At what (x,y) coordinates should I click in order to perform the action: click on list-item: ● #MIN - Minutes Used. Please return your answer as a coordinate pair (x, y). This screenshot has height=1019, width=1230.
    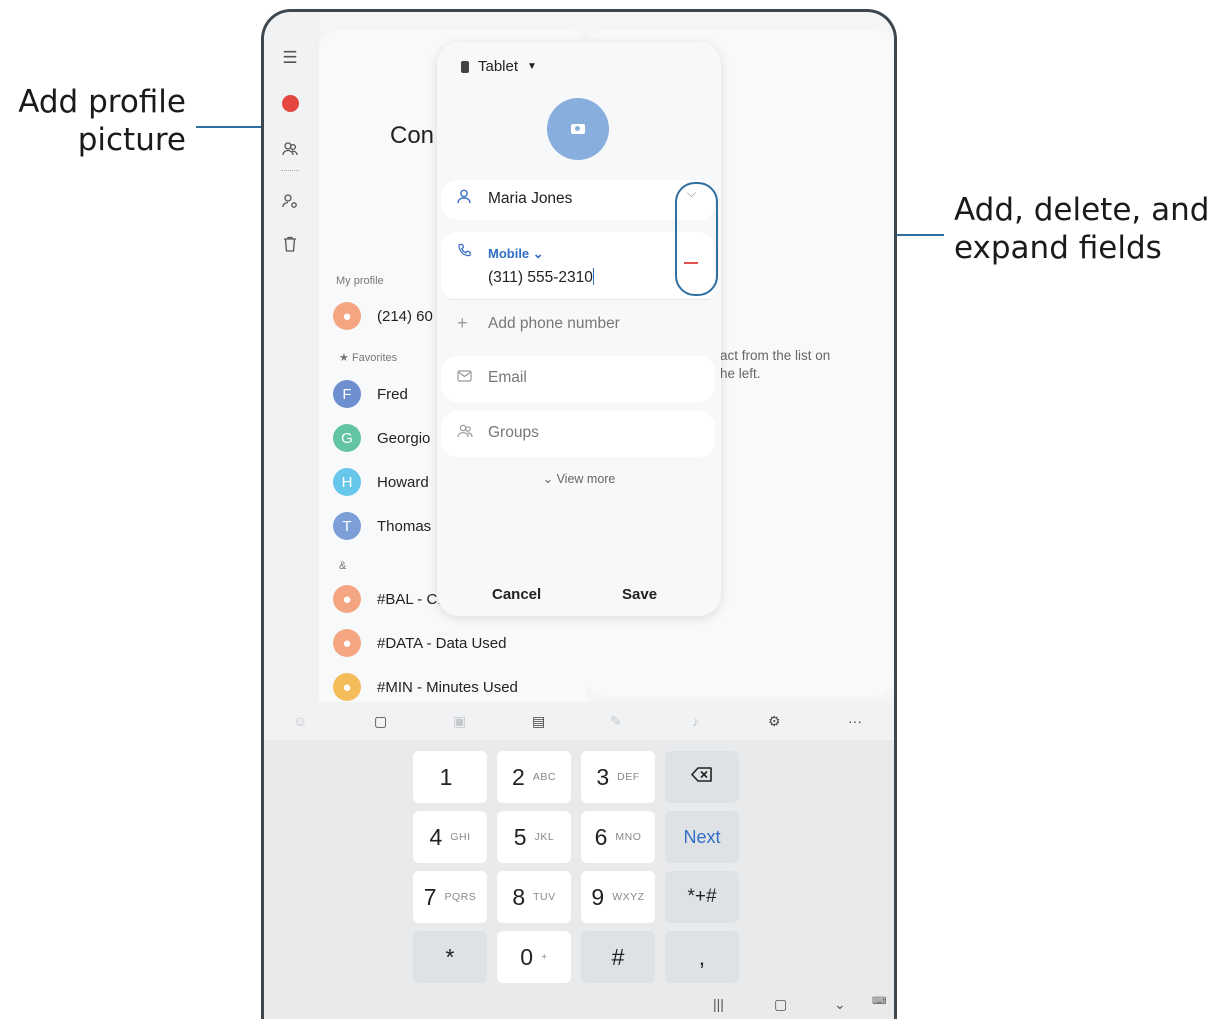
    Looking at the image, I should click on (425, 687).